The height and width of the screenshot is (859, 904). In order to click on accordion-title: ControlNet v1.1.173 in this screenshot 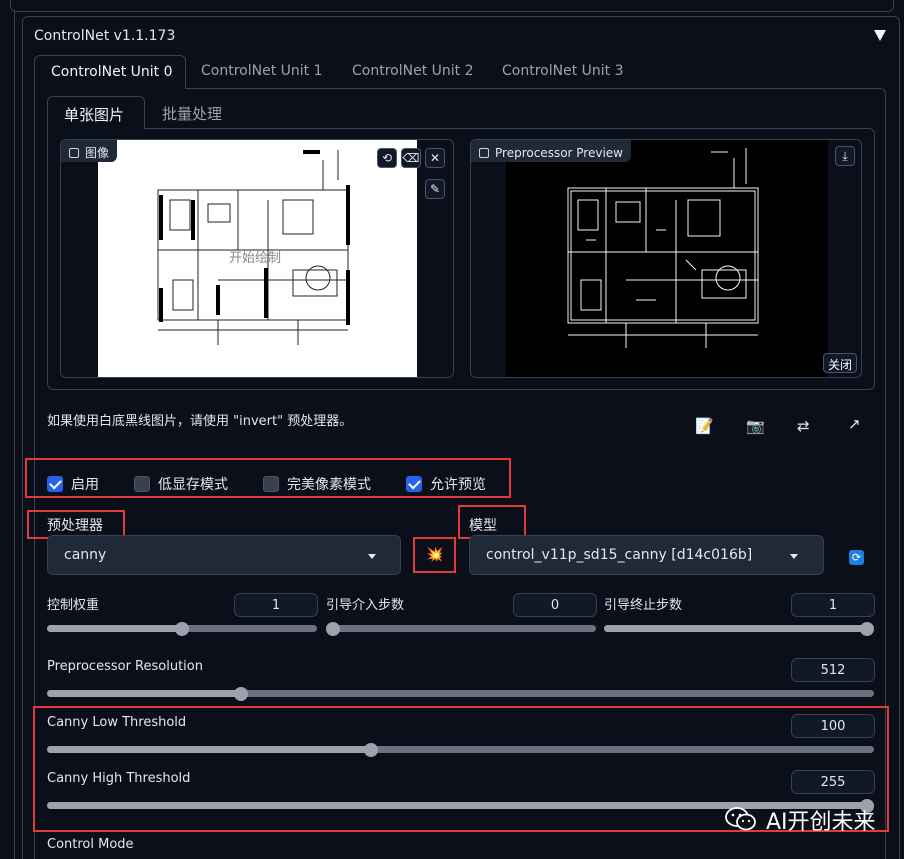, I will do `click(104, 36)`.